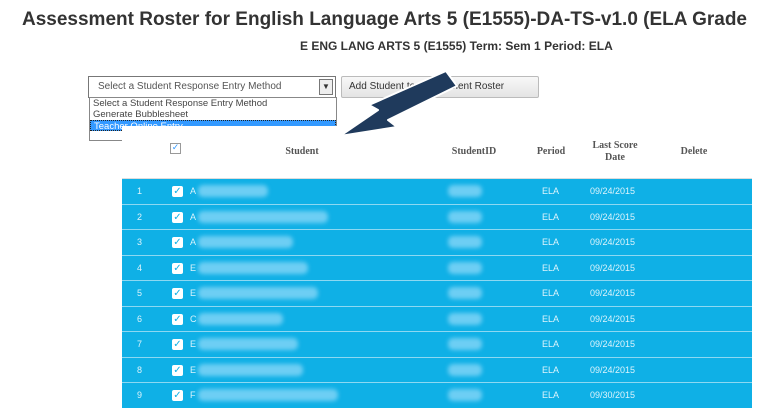 The width and height of the screenshot is (783, 408). What do you see at coordinates (140, 242) in the screenshot?
I see `row-number: 3` at bounding box center [140, 242].